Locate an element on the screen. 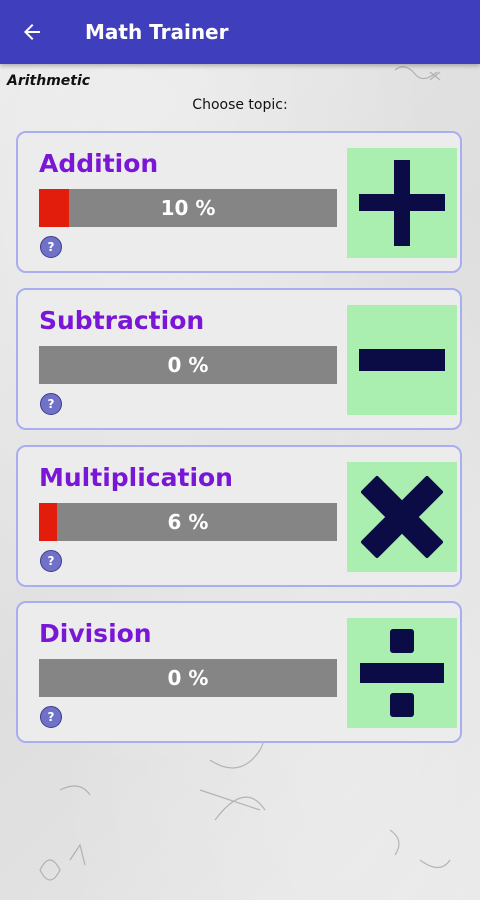  topic-title: Division is located at coordinates (95, 633).